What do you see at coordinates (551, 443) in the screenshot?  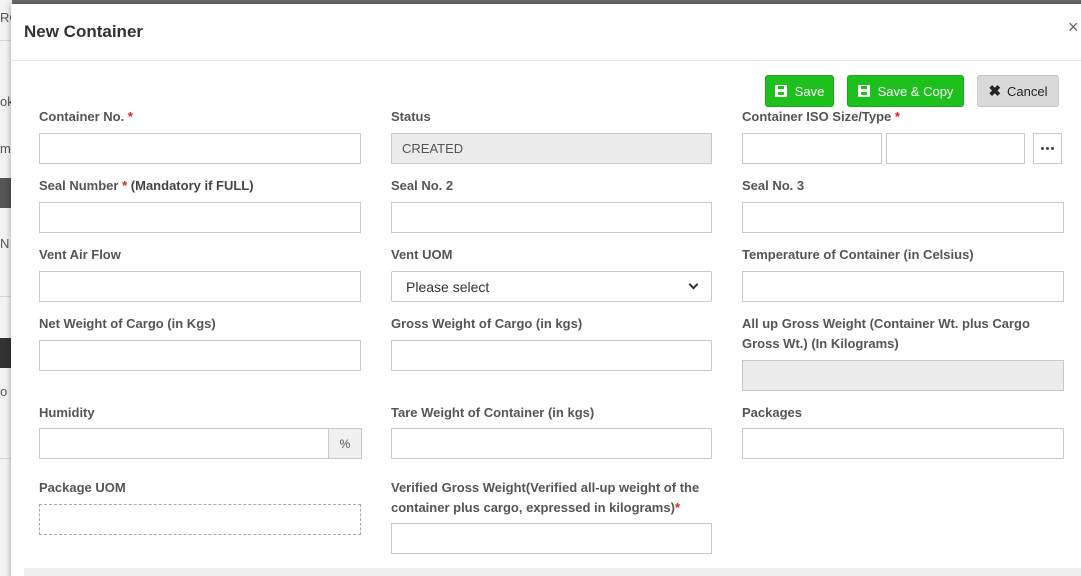 I see `tare-weight-input` at bounding box center [551, 443].